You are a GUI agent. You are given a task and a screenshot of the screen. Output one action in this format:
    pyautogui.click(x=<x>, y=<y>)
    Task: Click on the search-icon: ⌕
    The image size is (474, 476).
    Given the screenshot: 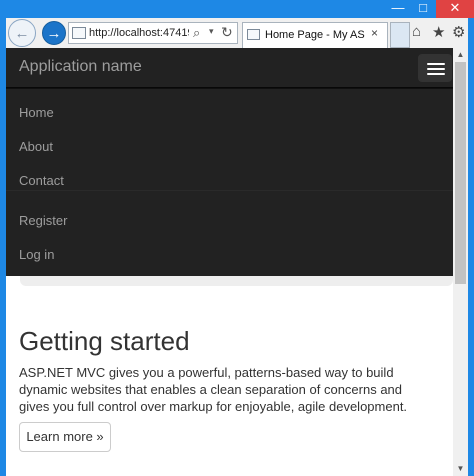 What is the action you would take?
    pyautogui.click(x=196, y=33)
    